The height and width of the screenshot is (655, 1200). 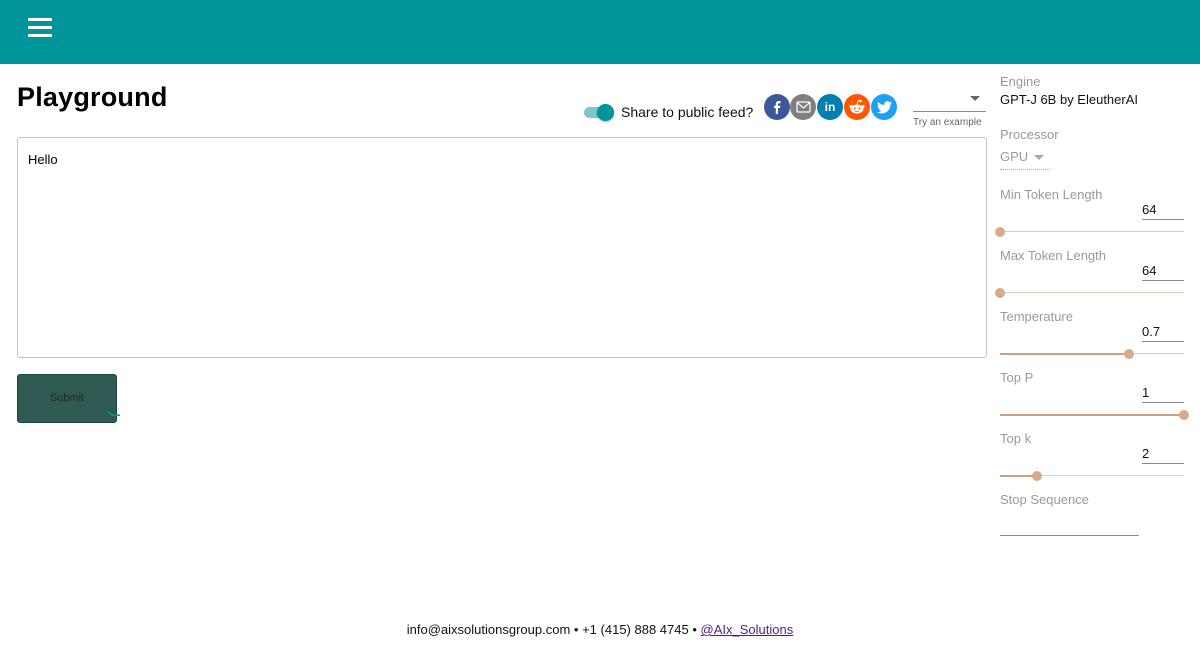 What do you see at coordinates (1053, 255) in the screenshot?
I see `max-token-length-label: Max Token Length` at bounding box center [1053, 255].